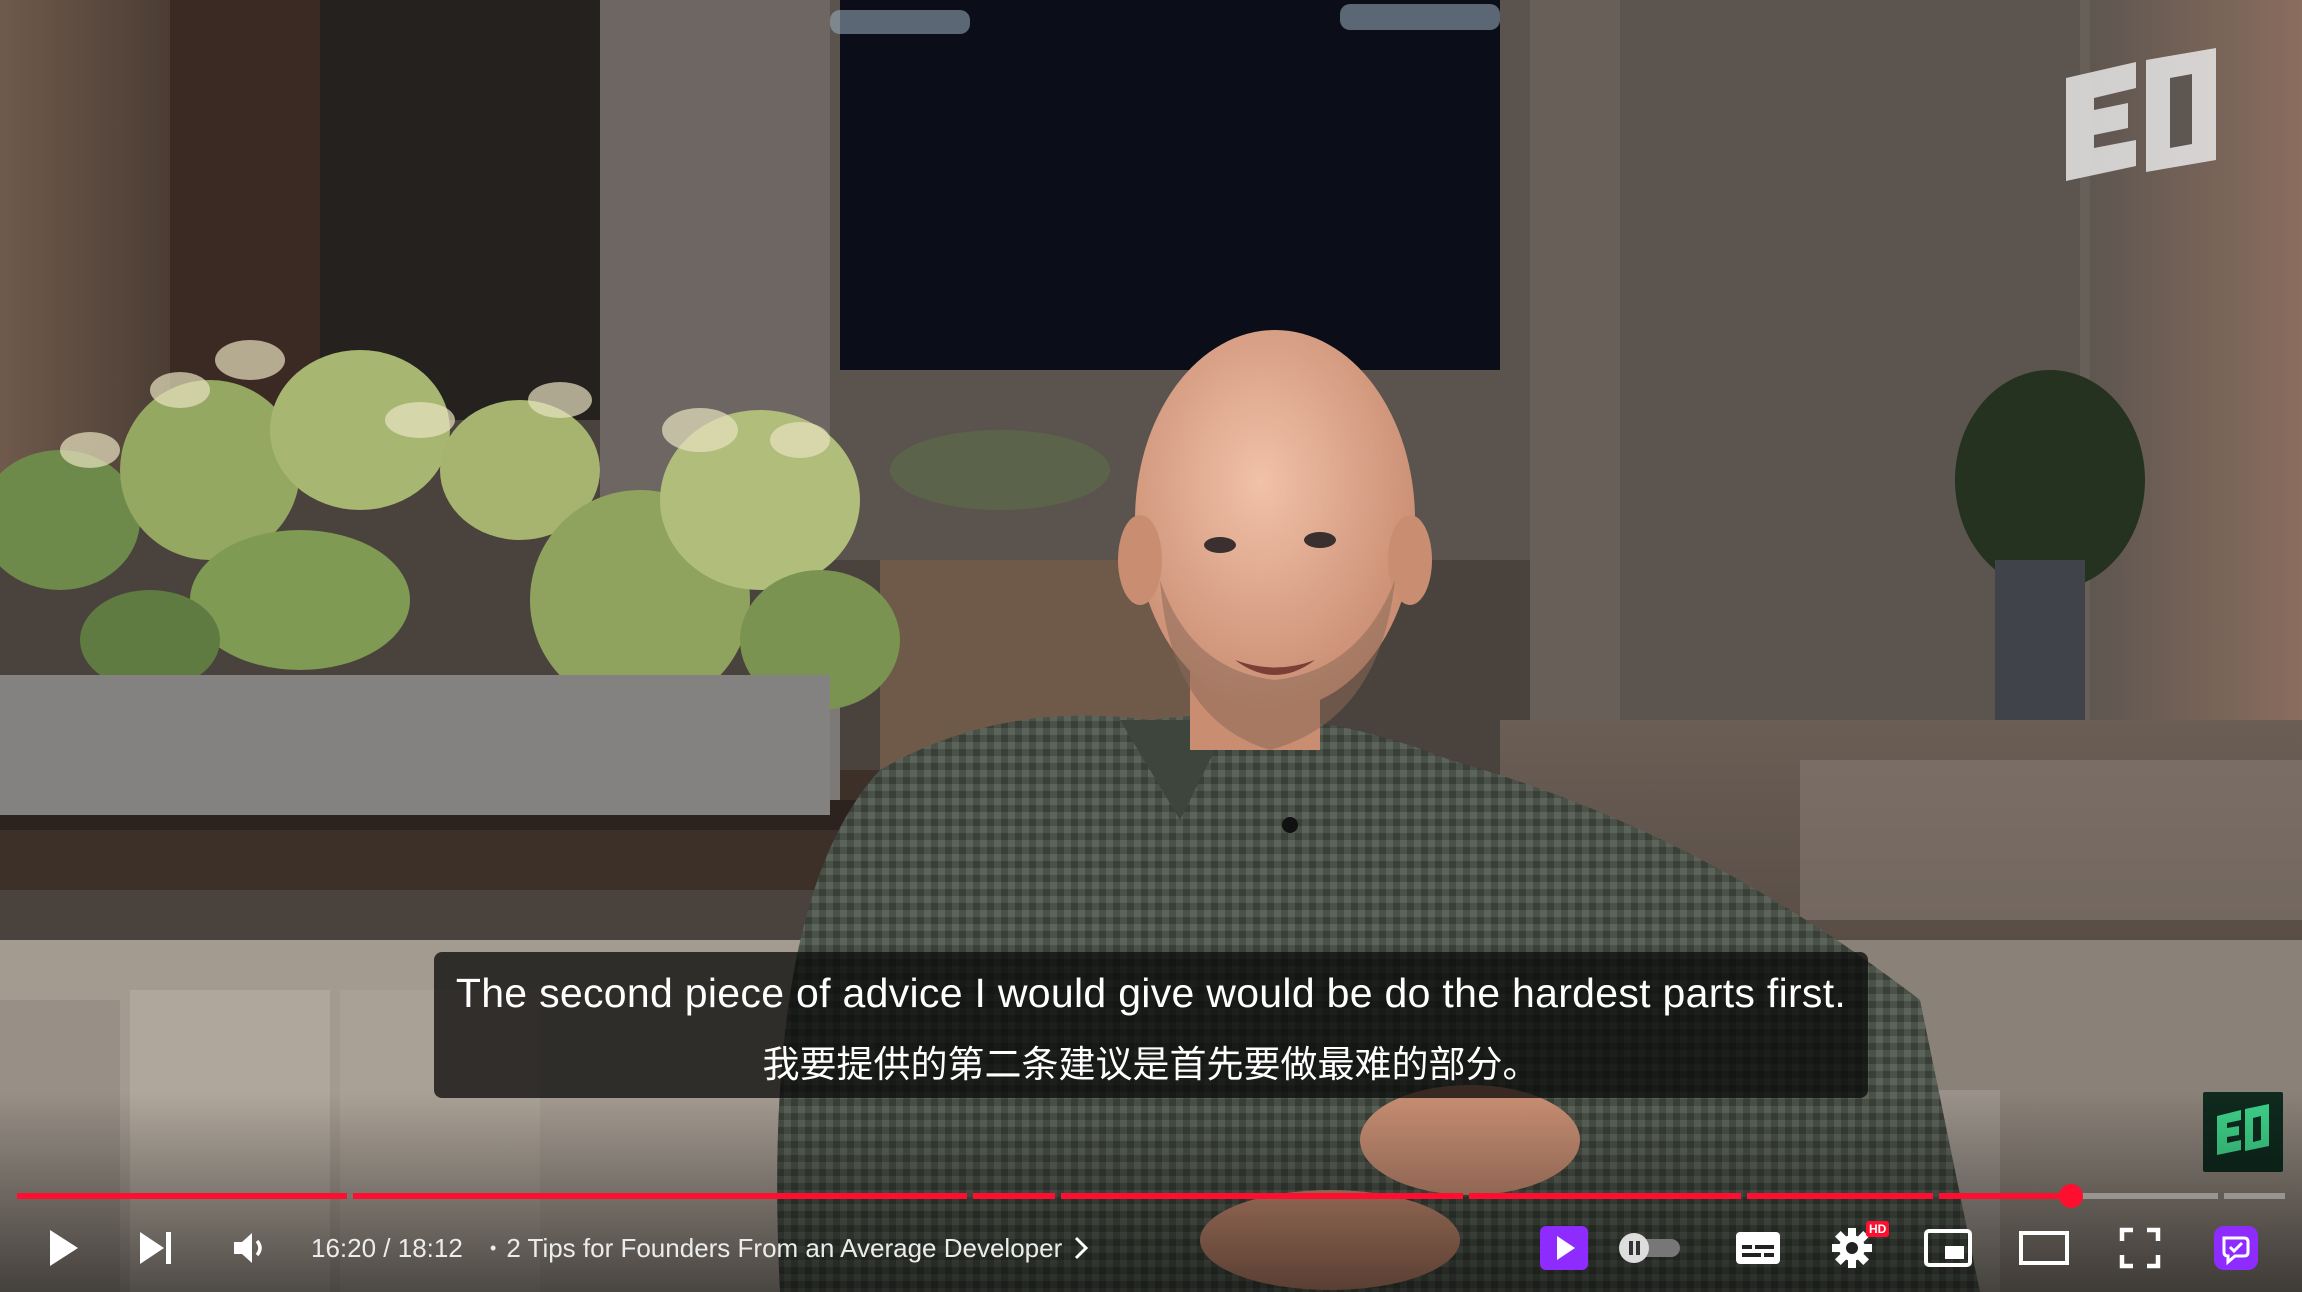  Describe the element at coordinates (2071, 1196) in the screenshot. I see `progress-scrubber-handle` at that location.